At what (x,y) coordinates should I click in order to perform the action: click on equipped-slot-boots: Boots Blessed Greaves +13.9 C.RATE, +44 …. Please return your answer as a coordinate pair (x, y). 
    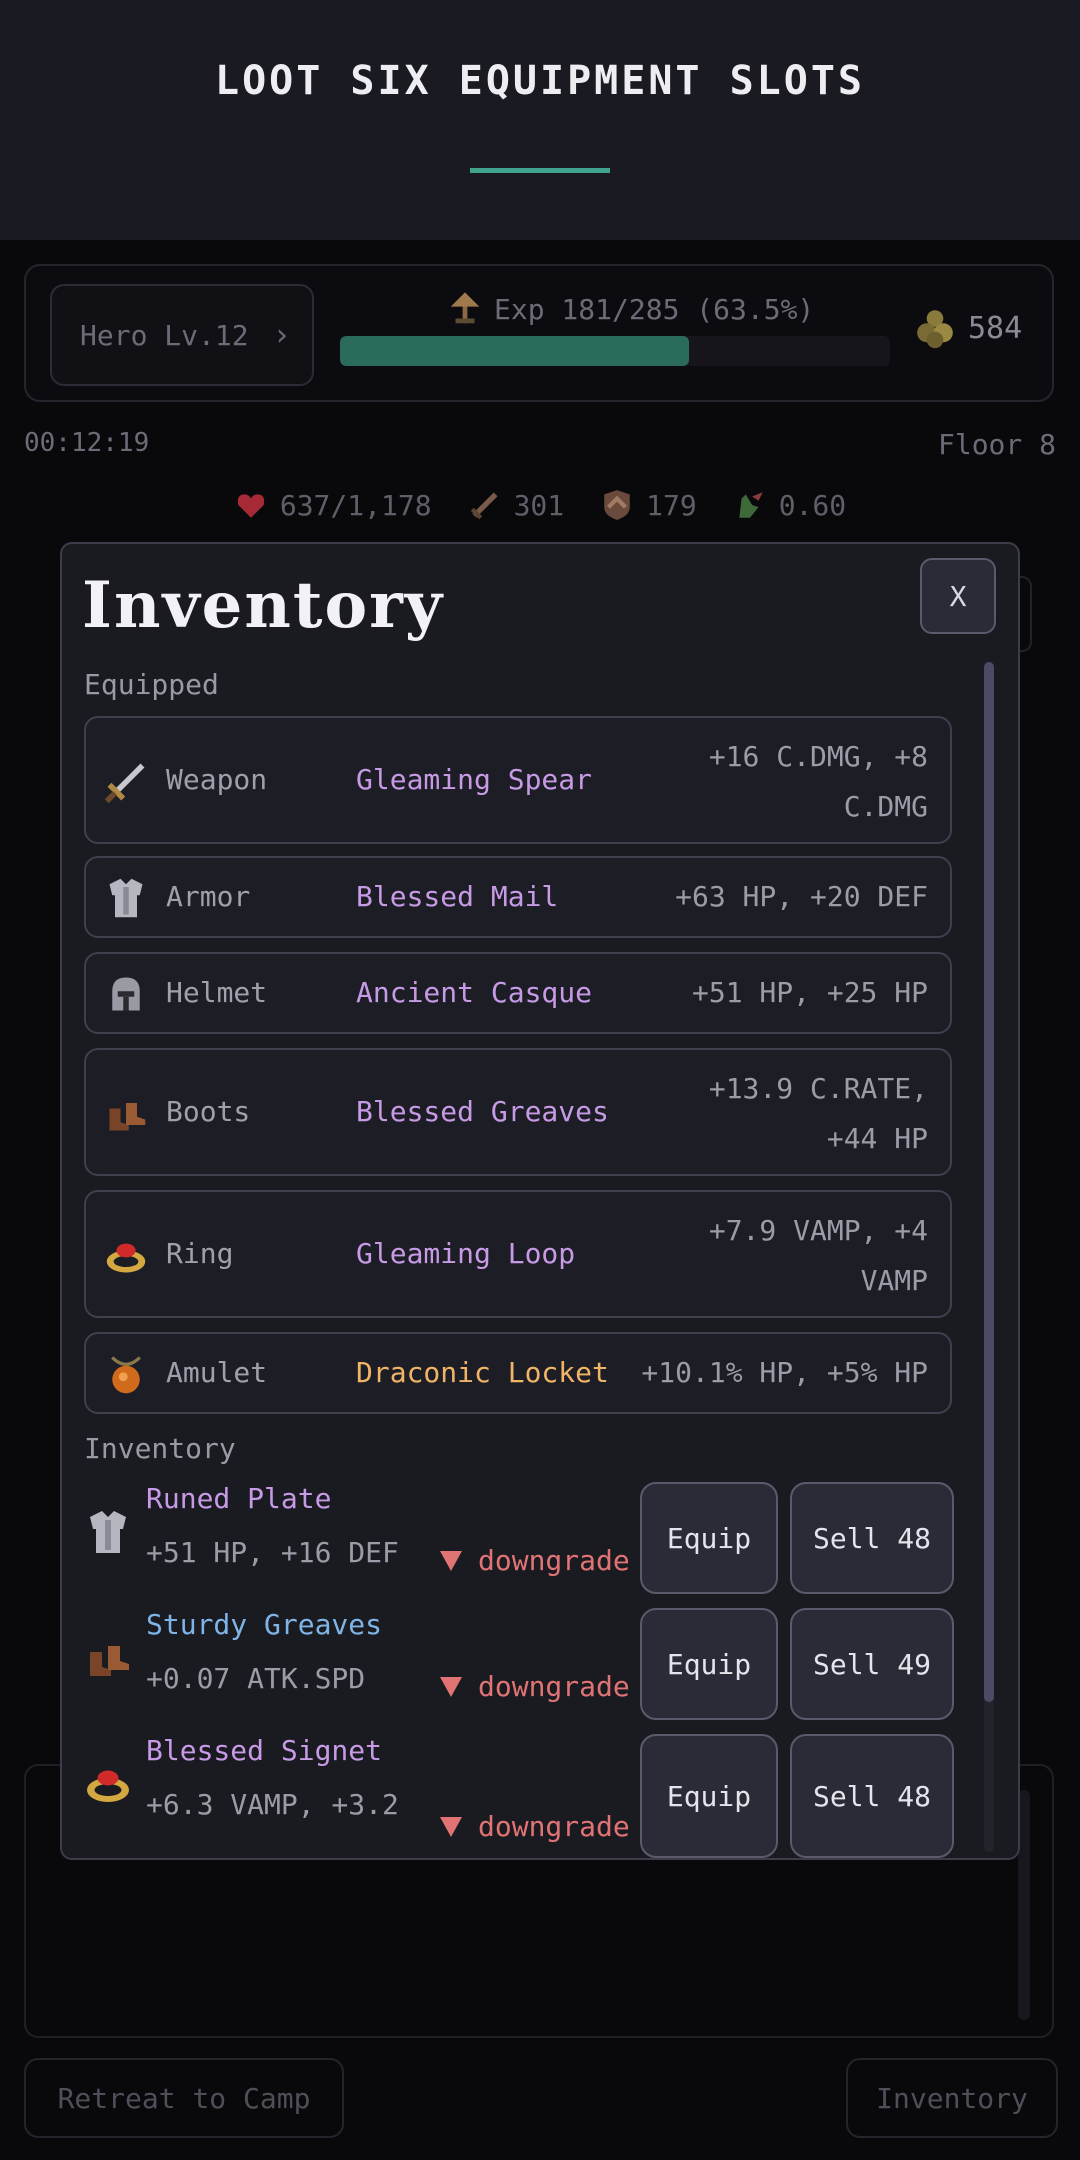
    Looking at the image, I should click on (518, 1112).